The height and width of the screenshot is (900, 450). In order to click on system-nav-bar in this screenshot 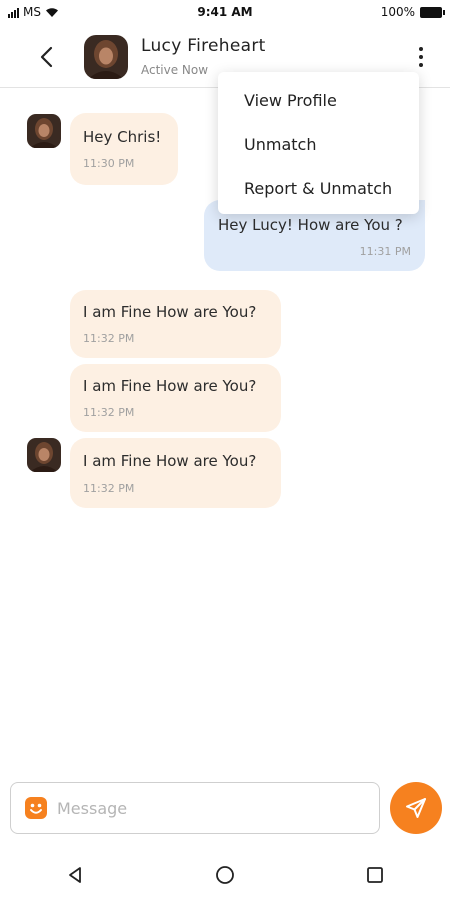, I will do `click(225, 875)`.